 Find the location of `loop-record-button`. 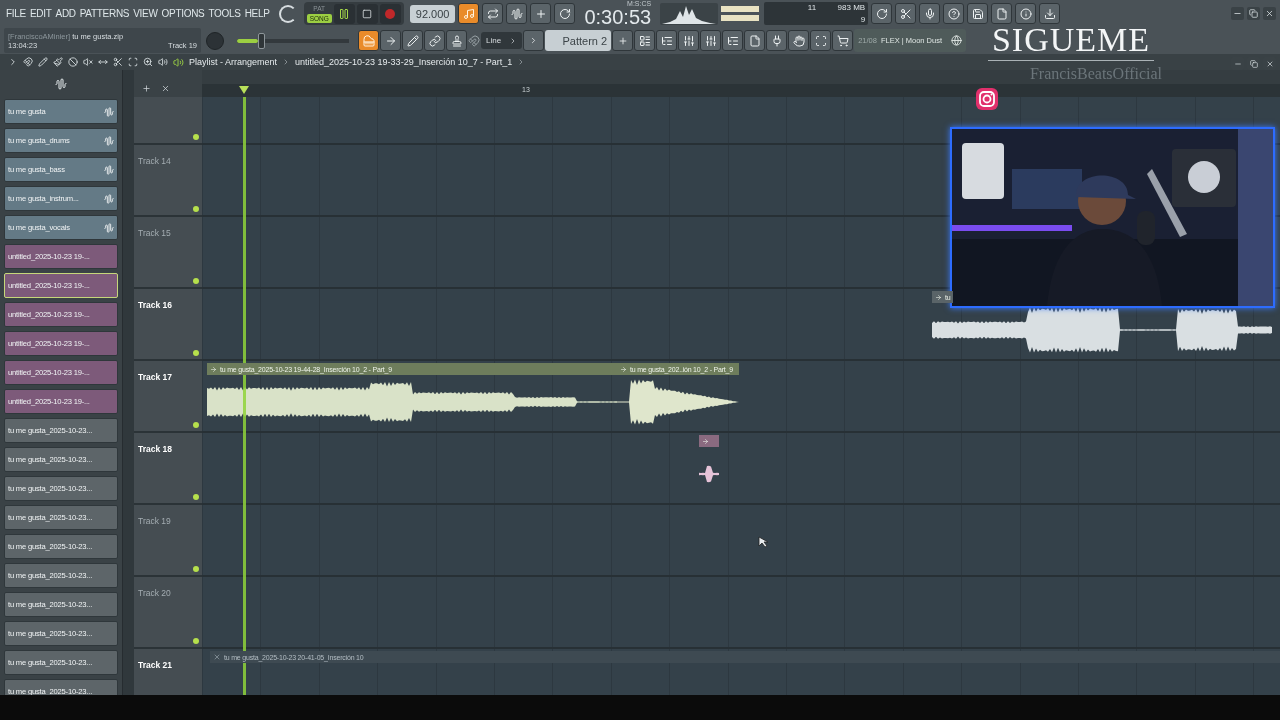

loop-record-button is located at coordinates (493, 13).